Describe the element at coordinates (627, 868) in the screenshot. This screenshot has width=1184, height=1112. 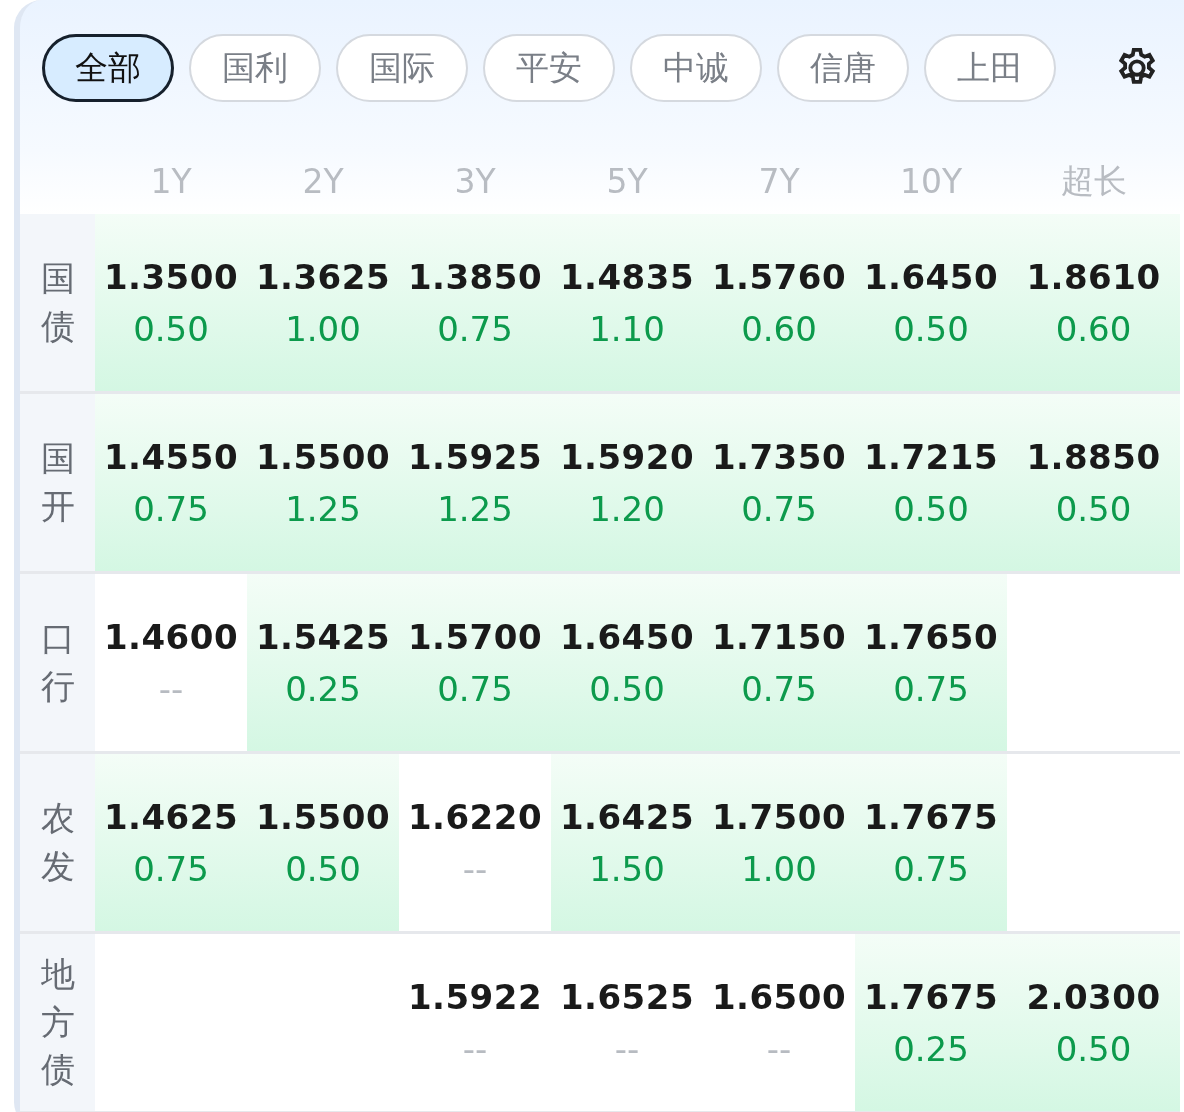
I see `change-value: 1.50` at that location.